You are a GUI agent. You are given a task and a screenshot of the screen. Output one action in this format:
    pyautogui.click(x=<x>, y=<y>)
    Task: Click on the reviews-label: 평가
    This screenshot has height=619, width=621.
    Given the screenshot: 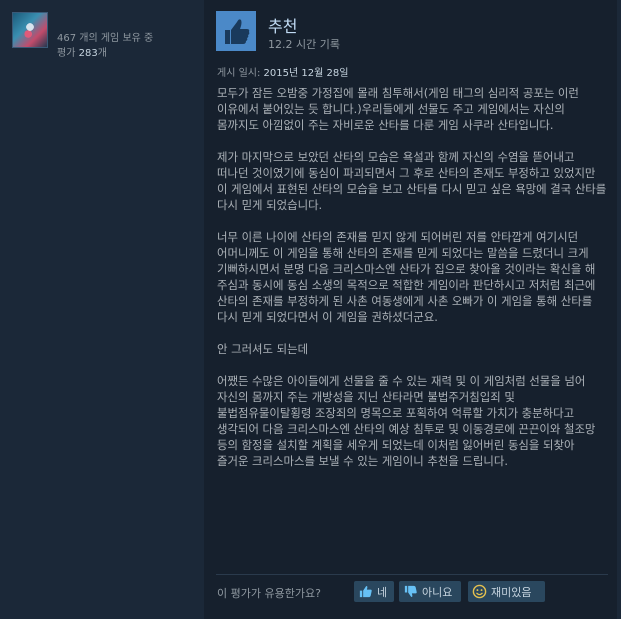 What is the action you would take?
    pyautogui.click(x=66, y=53)
    